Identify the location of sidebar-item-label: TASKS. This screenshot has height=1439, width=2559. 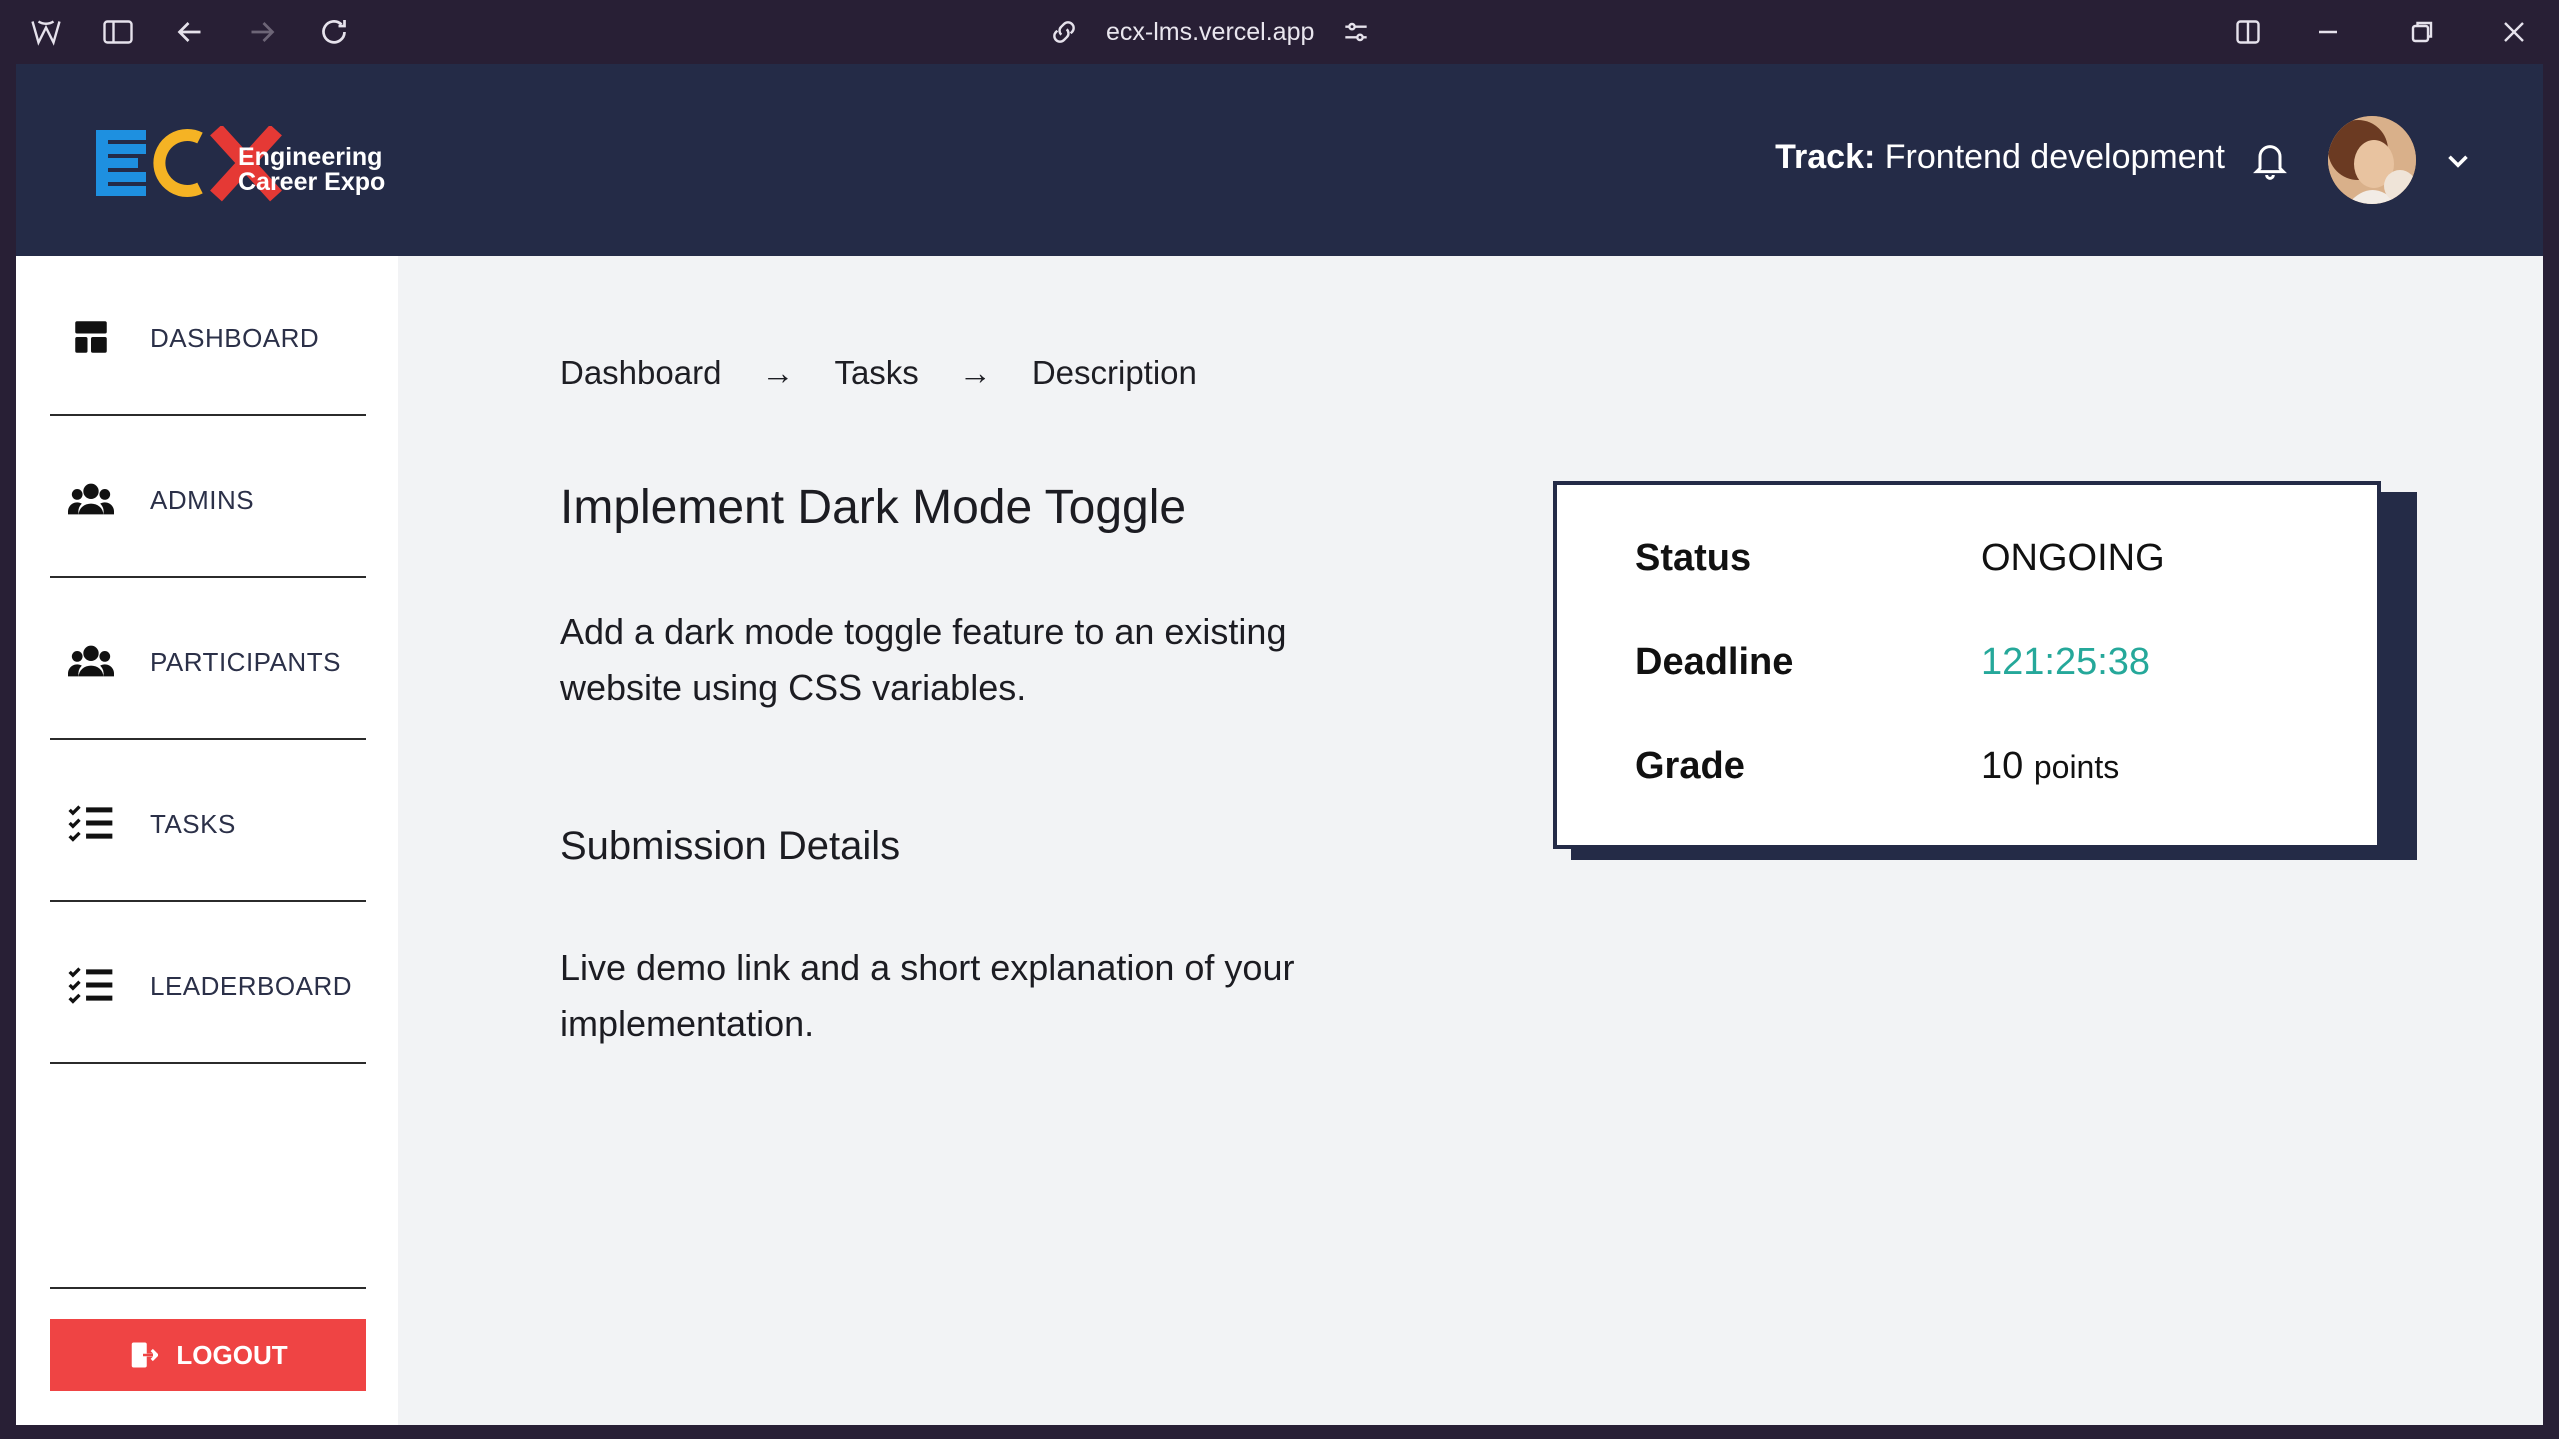
(193, 824).